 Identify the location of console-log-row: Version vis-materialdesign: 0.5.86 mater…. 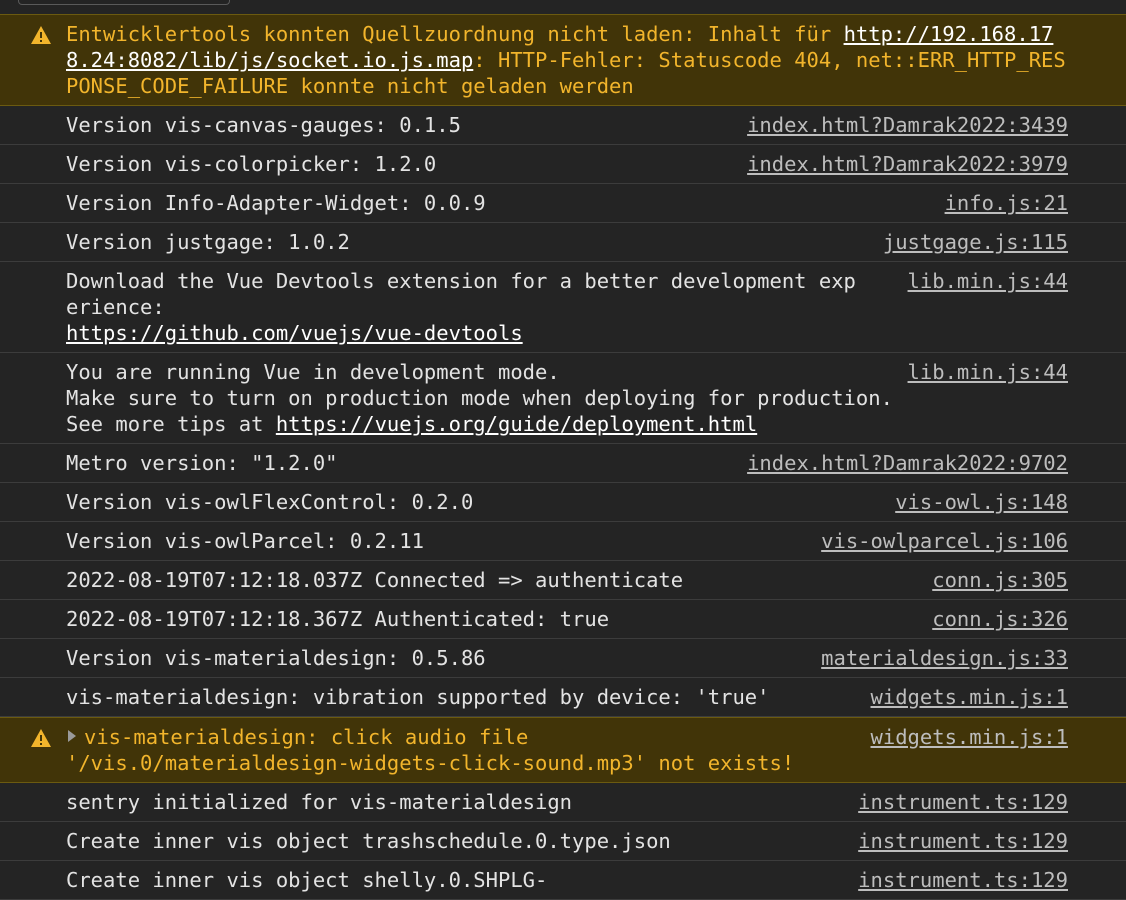
(563, 658).